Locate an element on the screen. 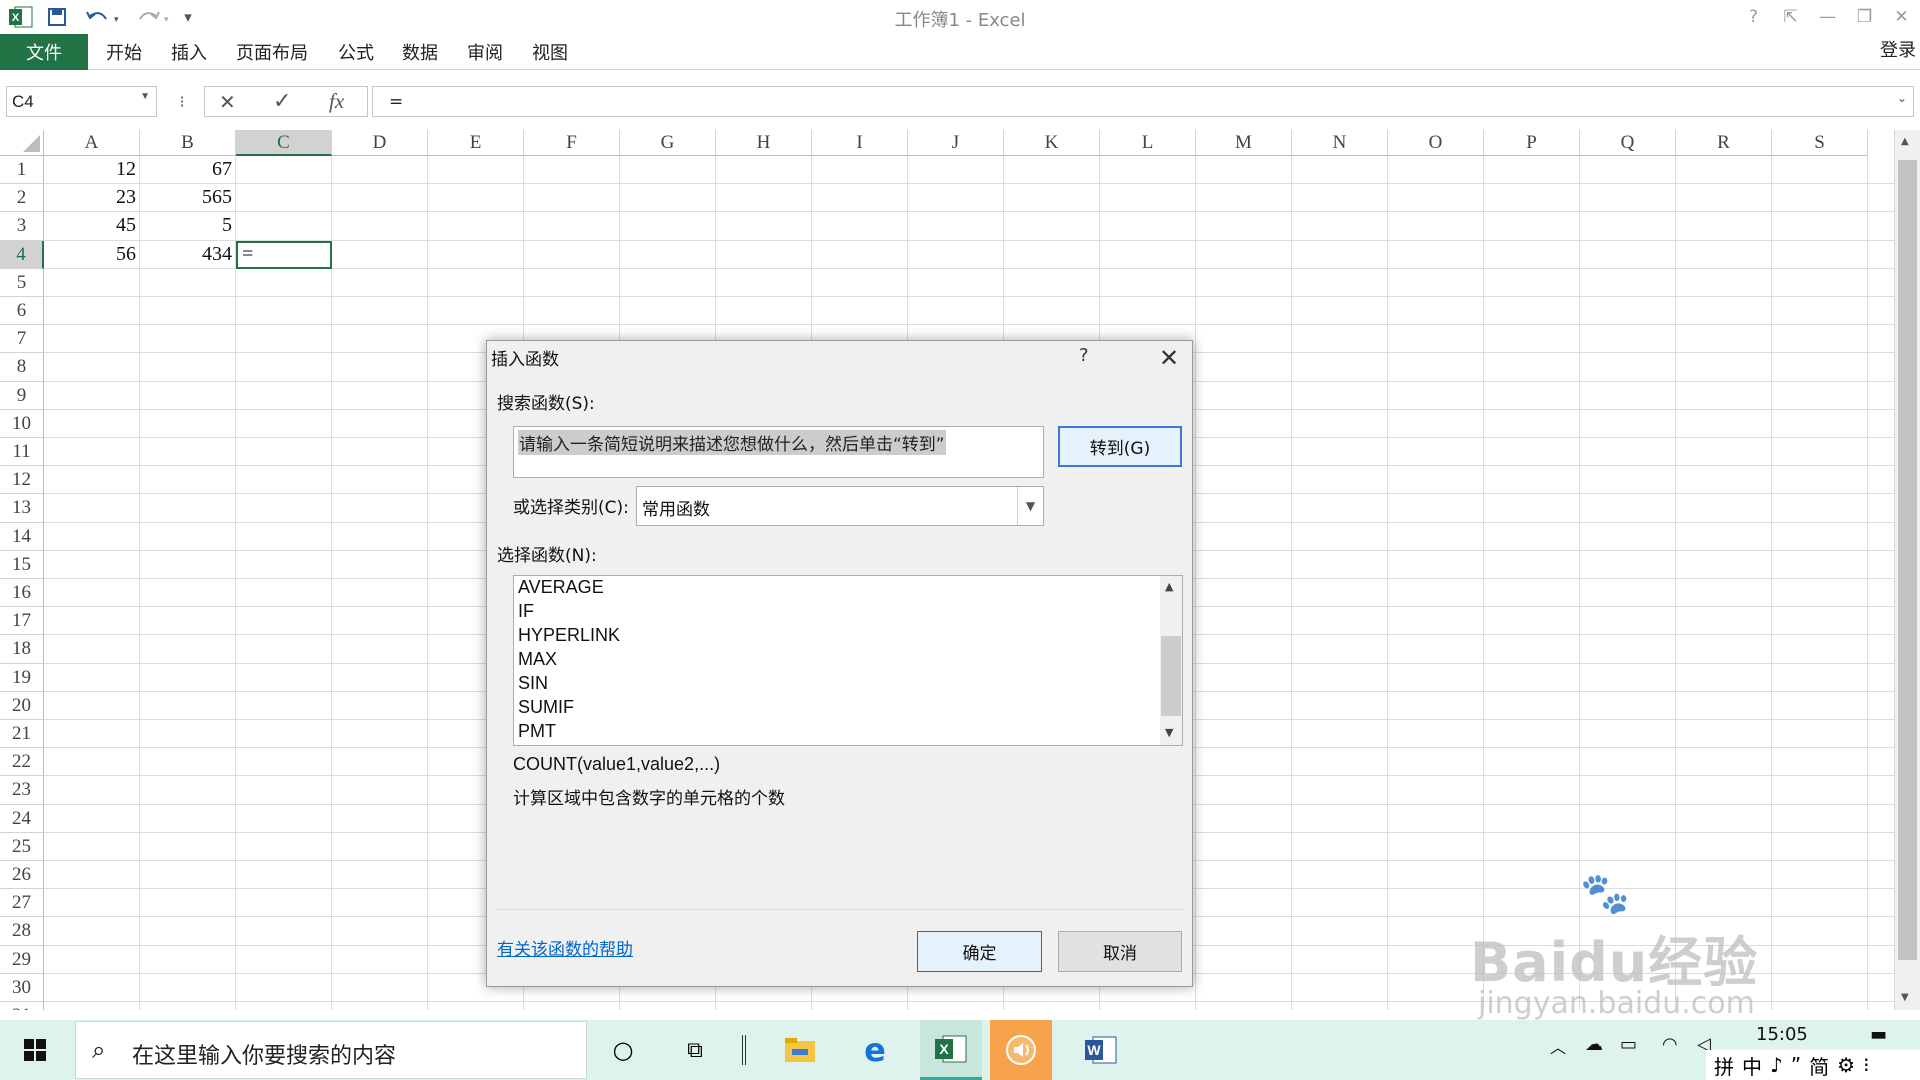 This screenshot has width=1920, height=1080. row-header: 9 is located at coordinates (22, 395).